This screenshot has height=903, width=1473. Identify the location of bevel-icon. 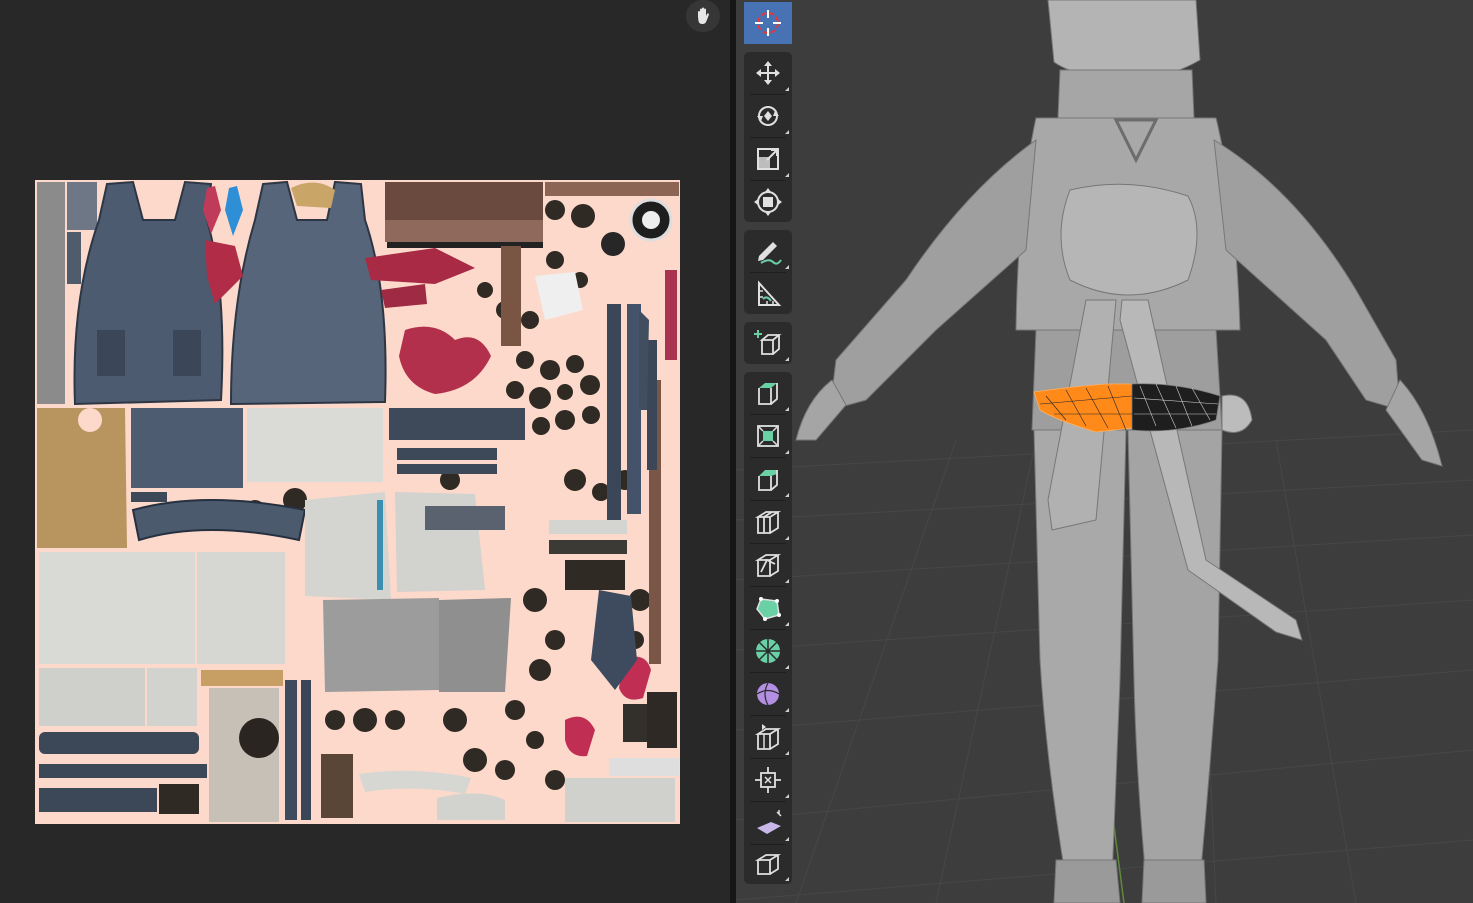
(768, 480).